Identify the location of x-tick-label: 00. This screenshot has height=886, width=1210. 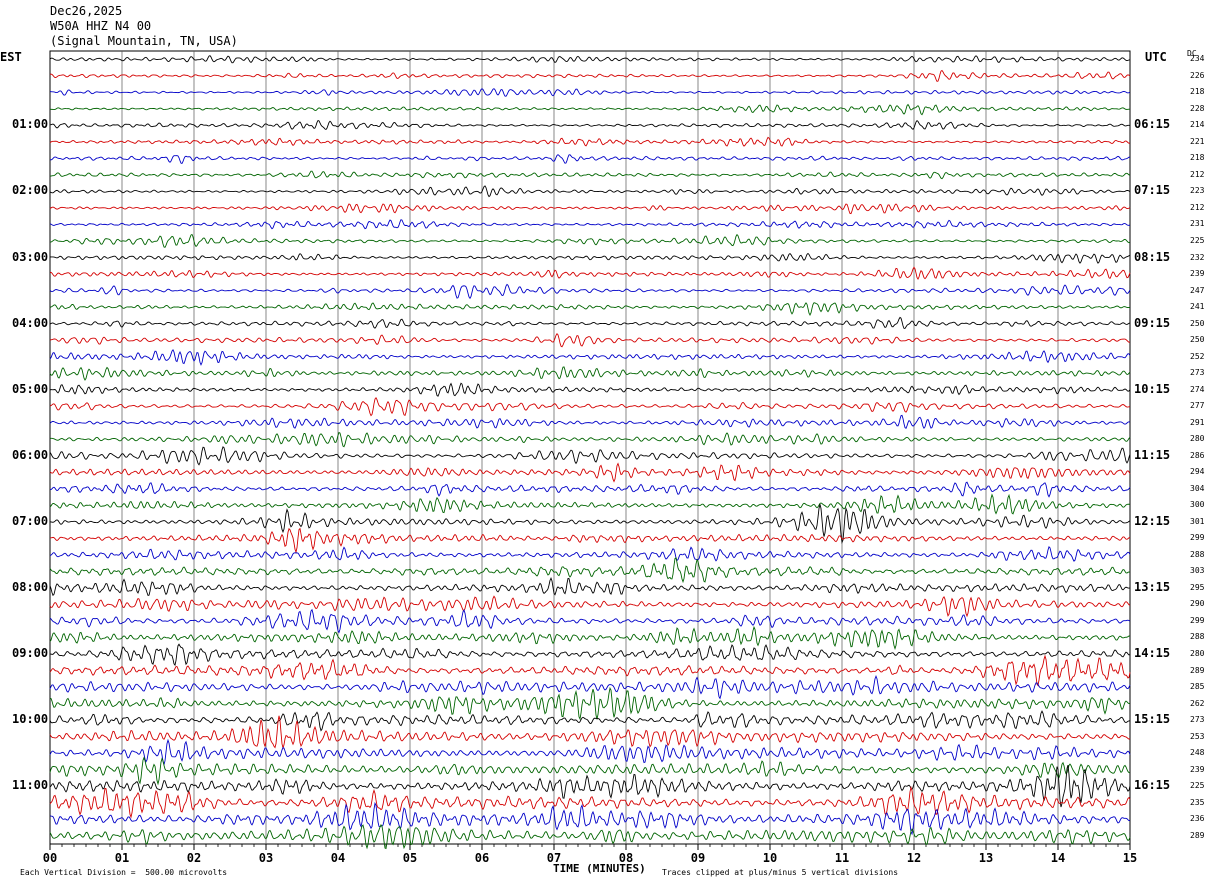
(50, 858).